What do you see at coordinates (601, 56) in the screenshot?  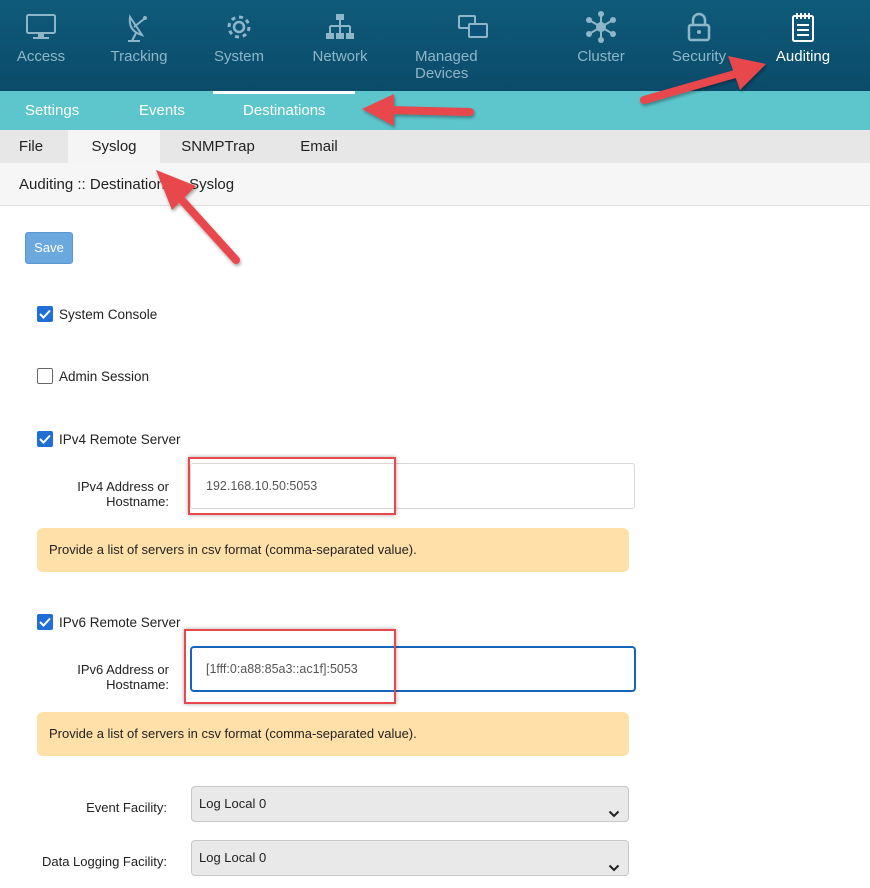 I see `nav-label: Cluster` at bounding box center [601, 56].